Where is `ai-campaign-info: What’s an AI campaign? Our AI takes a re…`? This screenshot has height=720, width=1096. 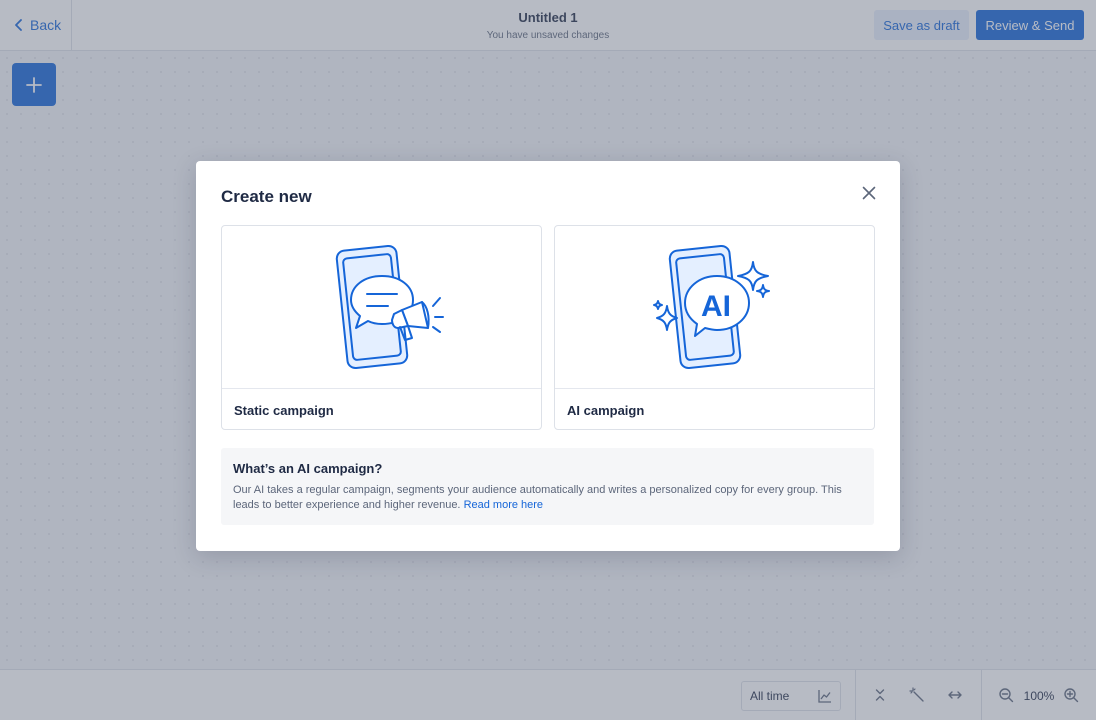 ai-campaign-info: What’s an AI campaign? Our AI takes a re… is located at coordinates (547, 486).